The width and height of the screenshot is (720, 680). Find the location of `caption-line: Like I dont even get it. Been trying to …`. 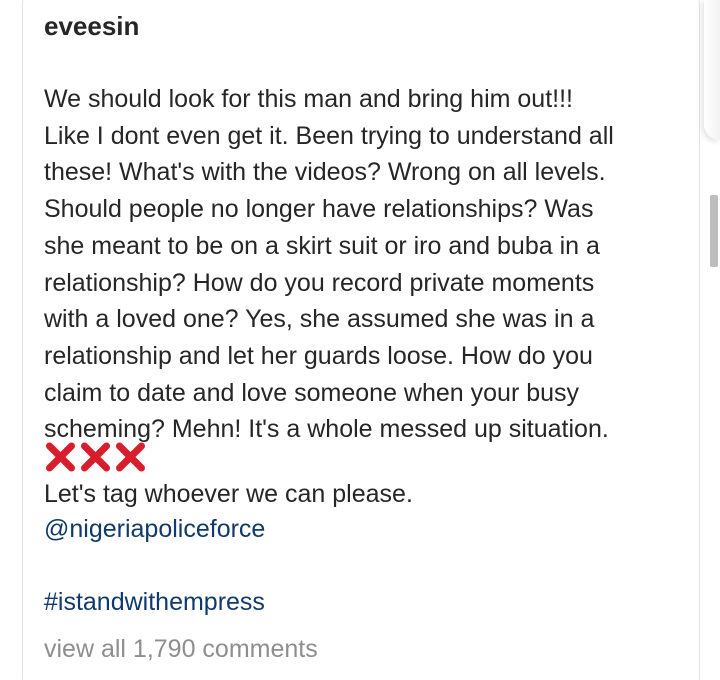

caption-line: Like I dont even get it. Been trying to … is located at coordinates (329, 135).